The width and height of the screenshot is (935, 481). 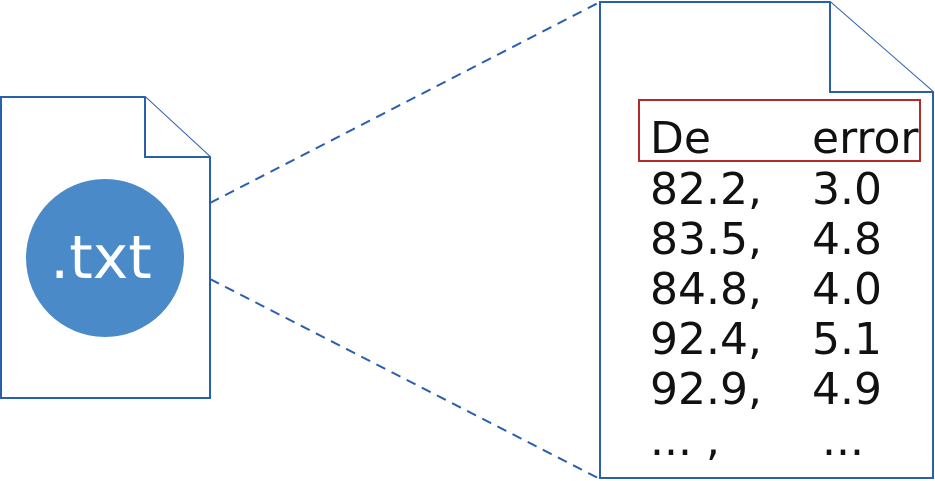 I want to click on table-cell: 92.4,, so click(x=706, y=339).